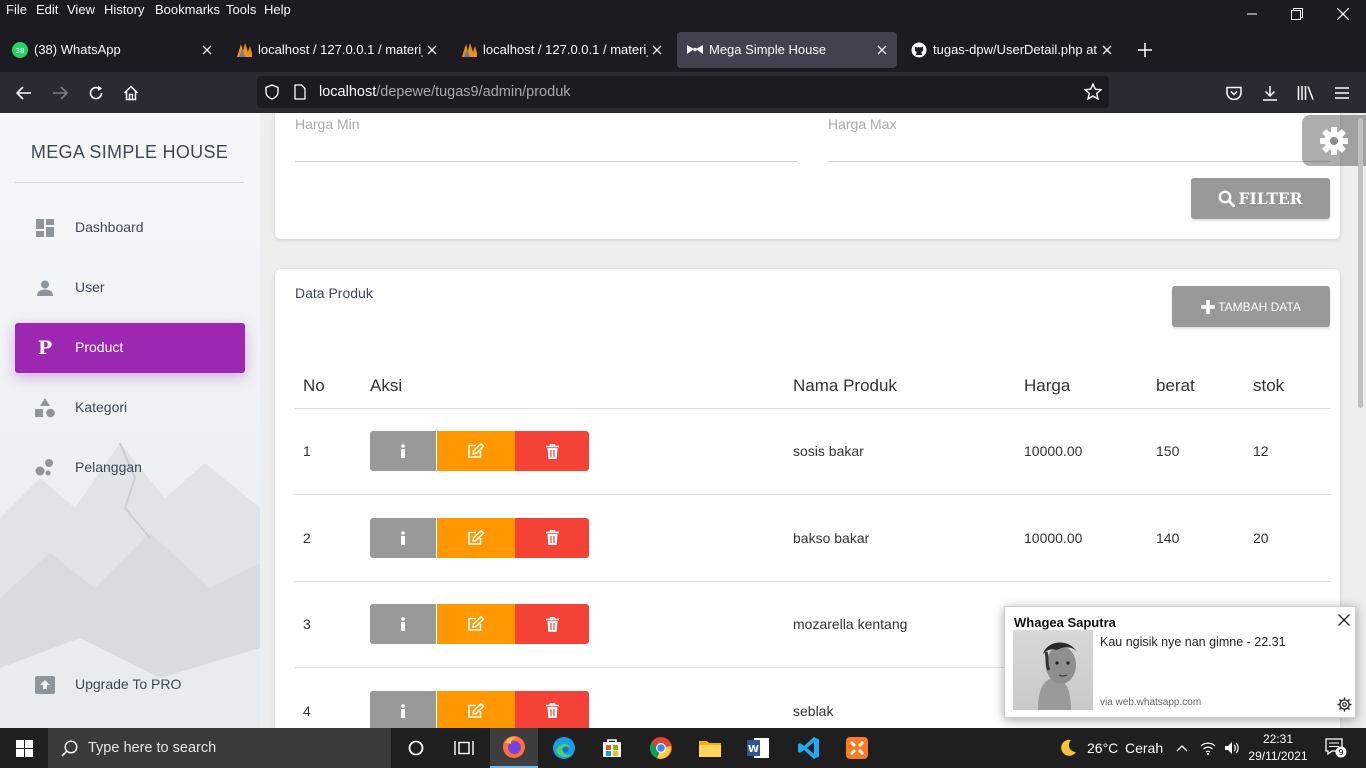 Image resolution: width=1366 pixels, height=768 pixels. Describe the element at coordinates (857, 748) in the screenshot. I see `taskbar-xampp` at that location.